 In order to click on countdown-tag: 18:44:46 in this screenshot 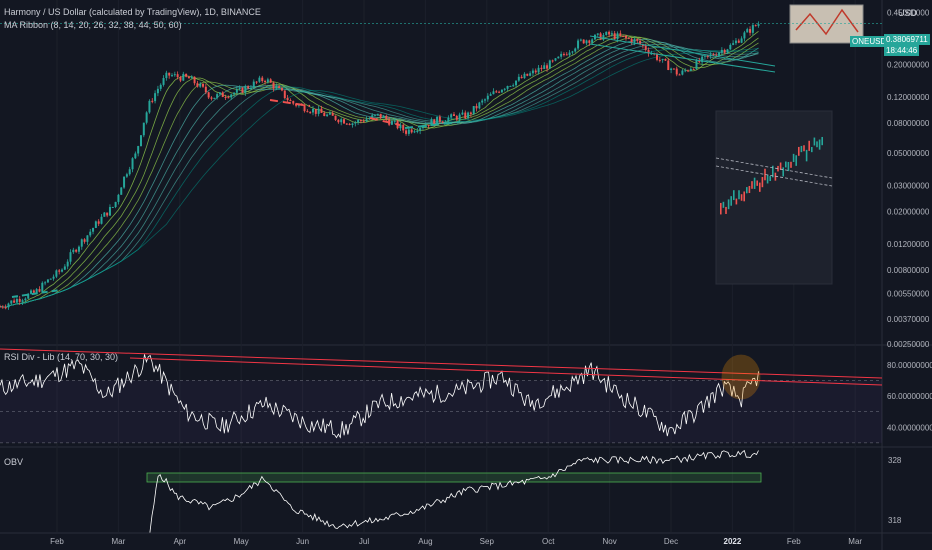, I will do `click(902, 50)`.